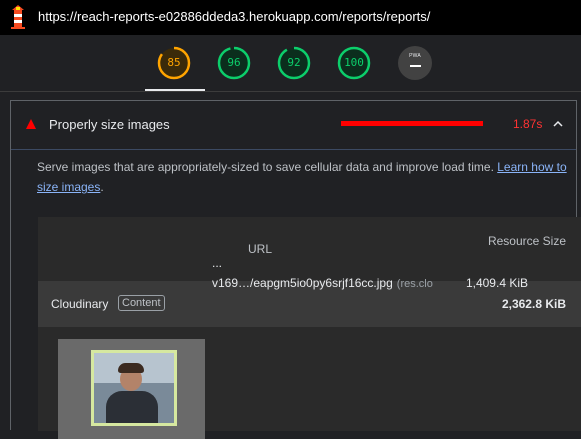 The height and width of the screenshot is (439, 581). I want to click on chevron-up-icon, so click(558, 124).